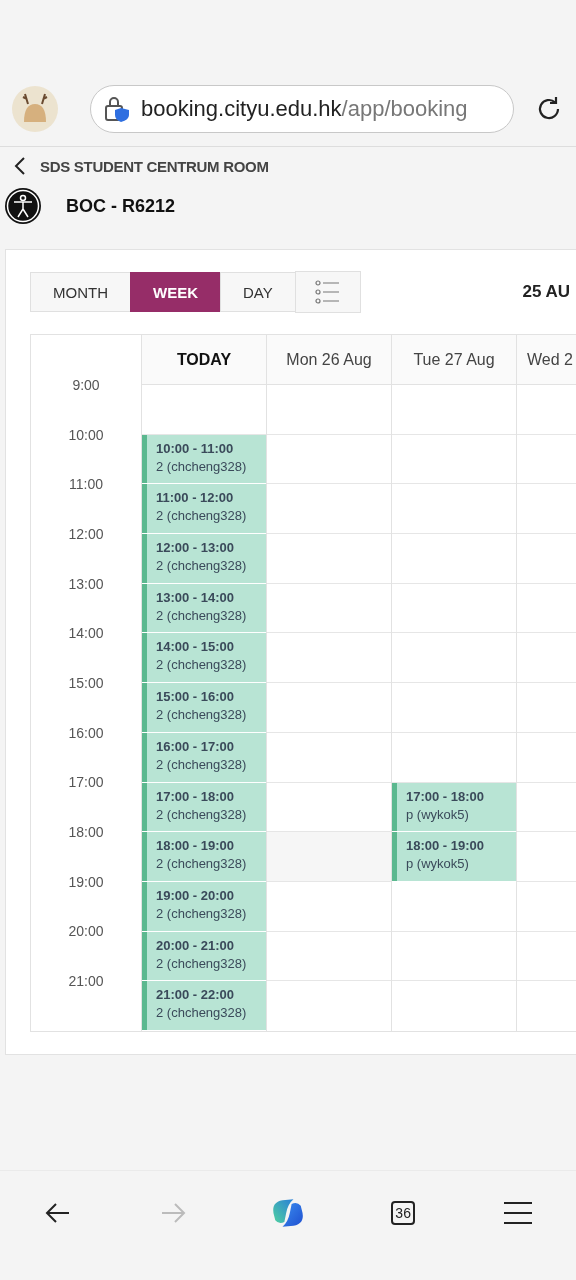 This screenshot has width=576, height=1280. I want to click on event-time: 12:00 - 13:00, so click(196, 548).